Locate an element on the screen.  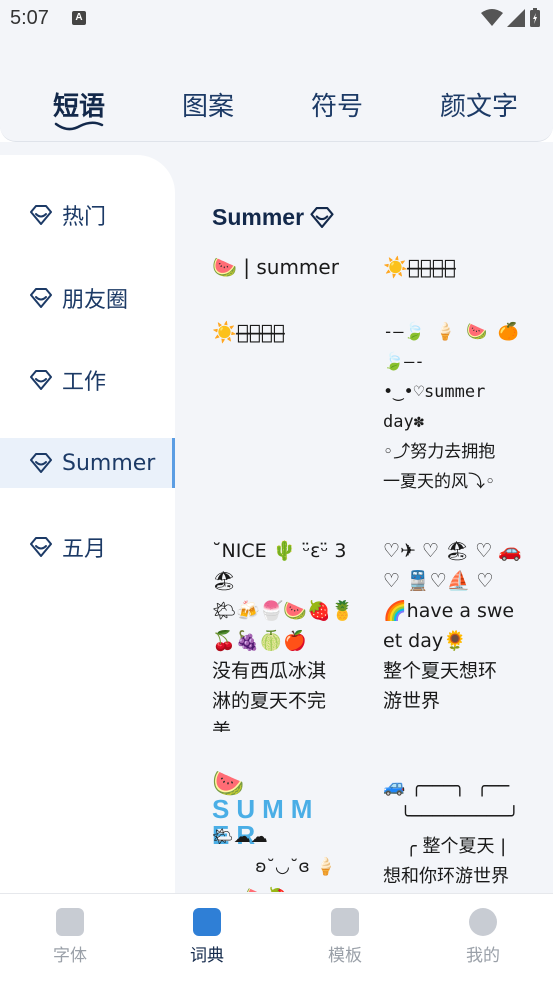
bottom-nav: 字体 词典 模板 我的 is located at coordinates (276, 938).